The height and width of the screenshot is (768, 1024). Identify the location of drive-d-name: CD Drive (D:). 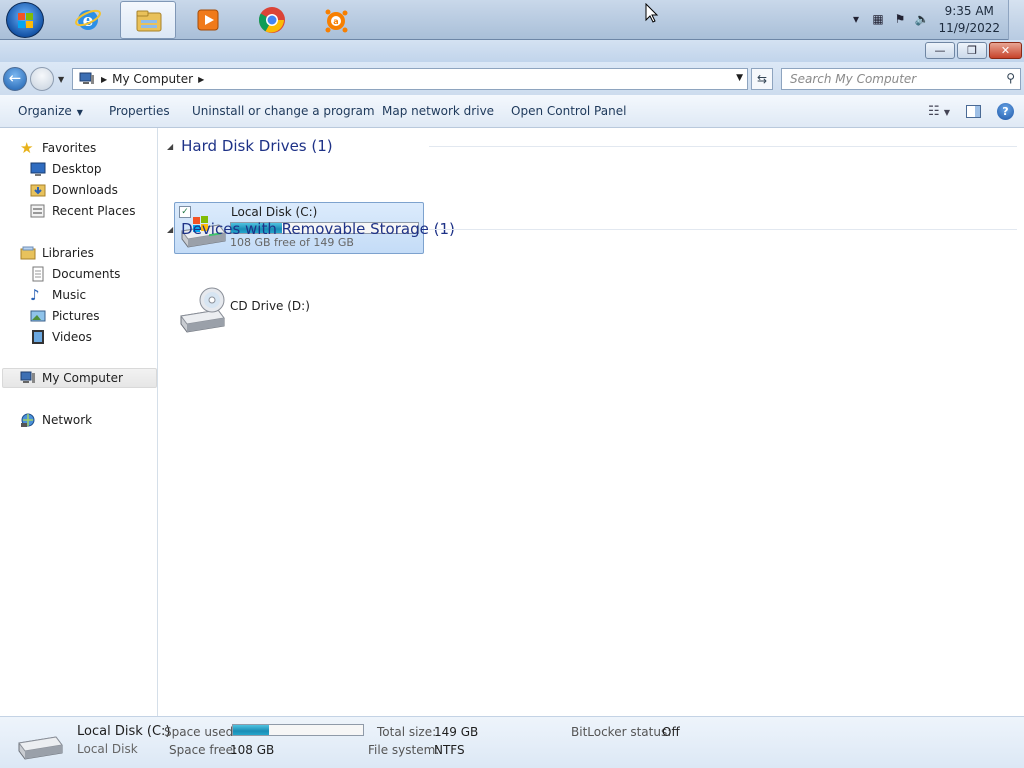
(270, 306).